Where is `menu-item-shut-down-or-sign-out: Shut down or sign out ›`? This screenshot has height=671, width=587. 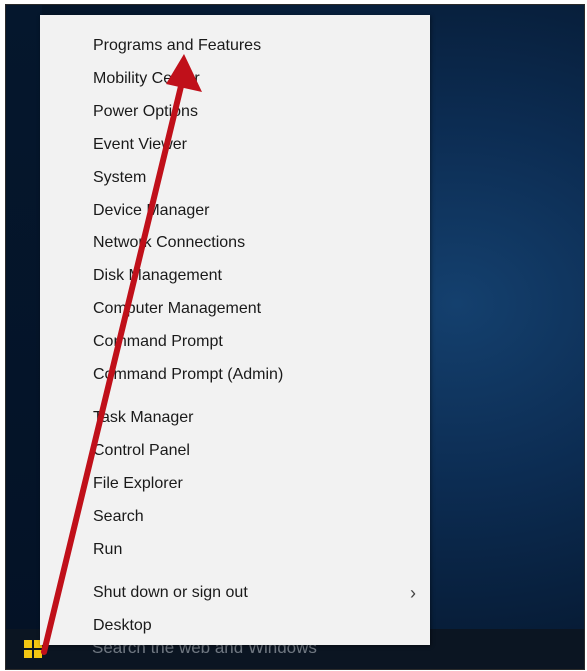 menu-item-shut-down-or-sign-out: Shut down or sign out › is located at coordinates (235, 593).